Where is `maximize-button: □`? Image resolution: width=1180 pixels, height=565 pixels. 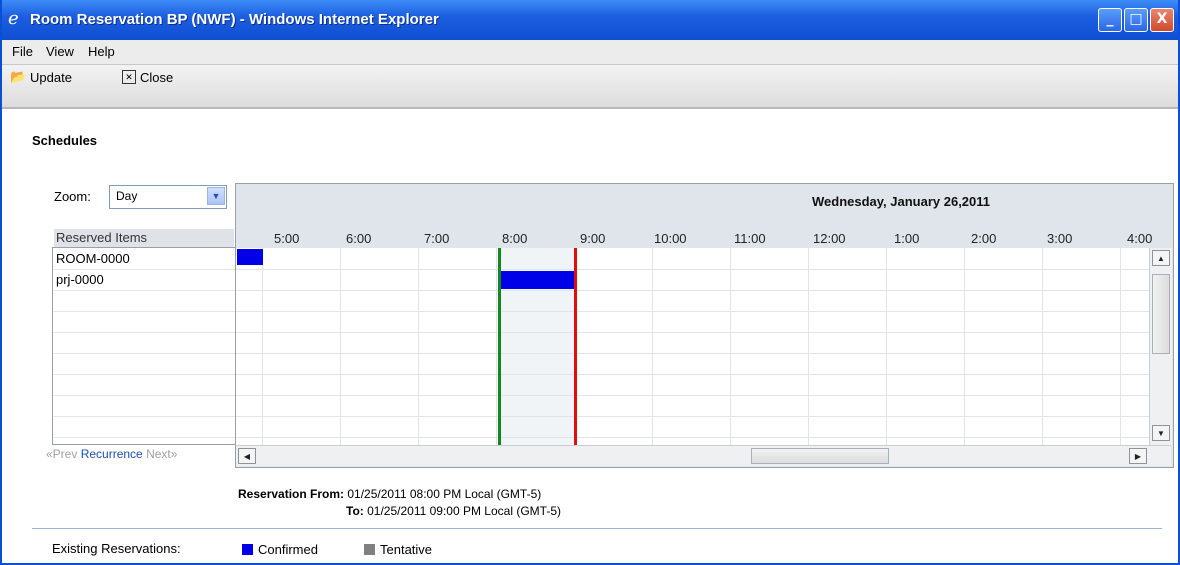 maximize-button: □ is located at coordinates (1136, 20).